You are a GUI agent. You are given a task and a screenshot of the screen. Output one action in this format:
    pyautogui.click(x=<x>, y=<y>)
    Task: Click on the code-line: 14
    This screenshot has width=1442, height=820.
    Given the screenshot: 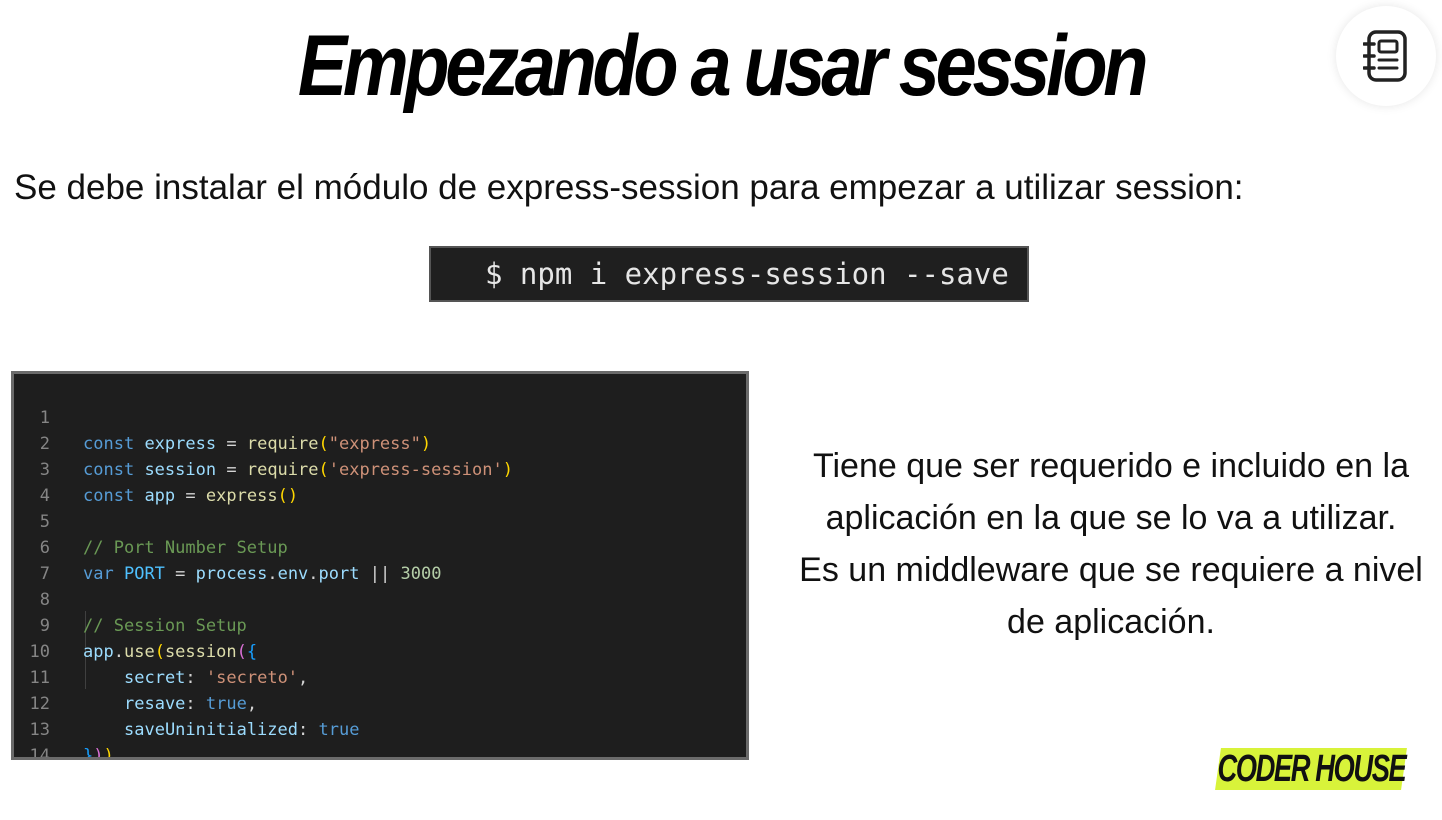 What is the action you would take?
    pyautogui.click(x=380, y=737)
    